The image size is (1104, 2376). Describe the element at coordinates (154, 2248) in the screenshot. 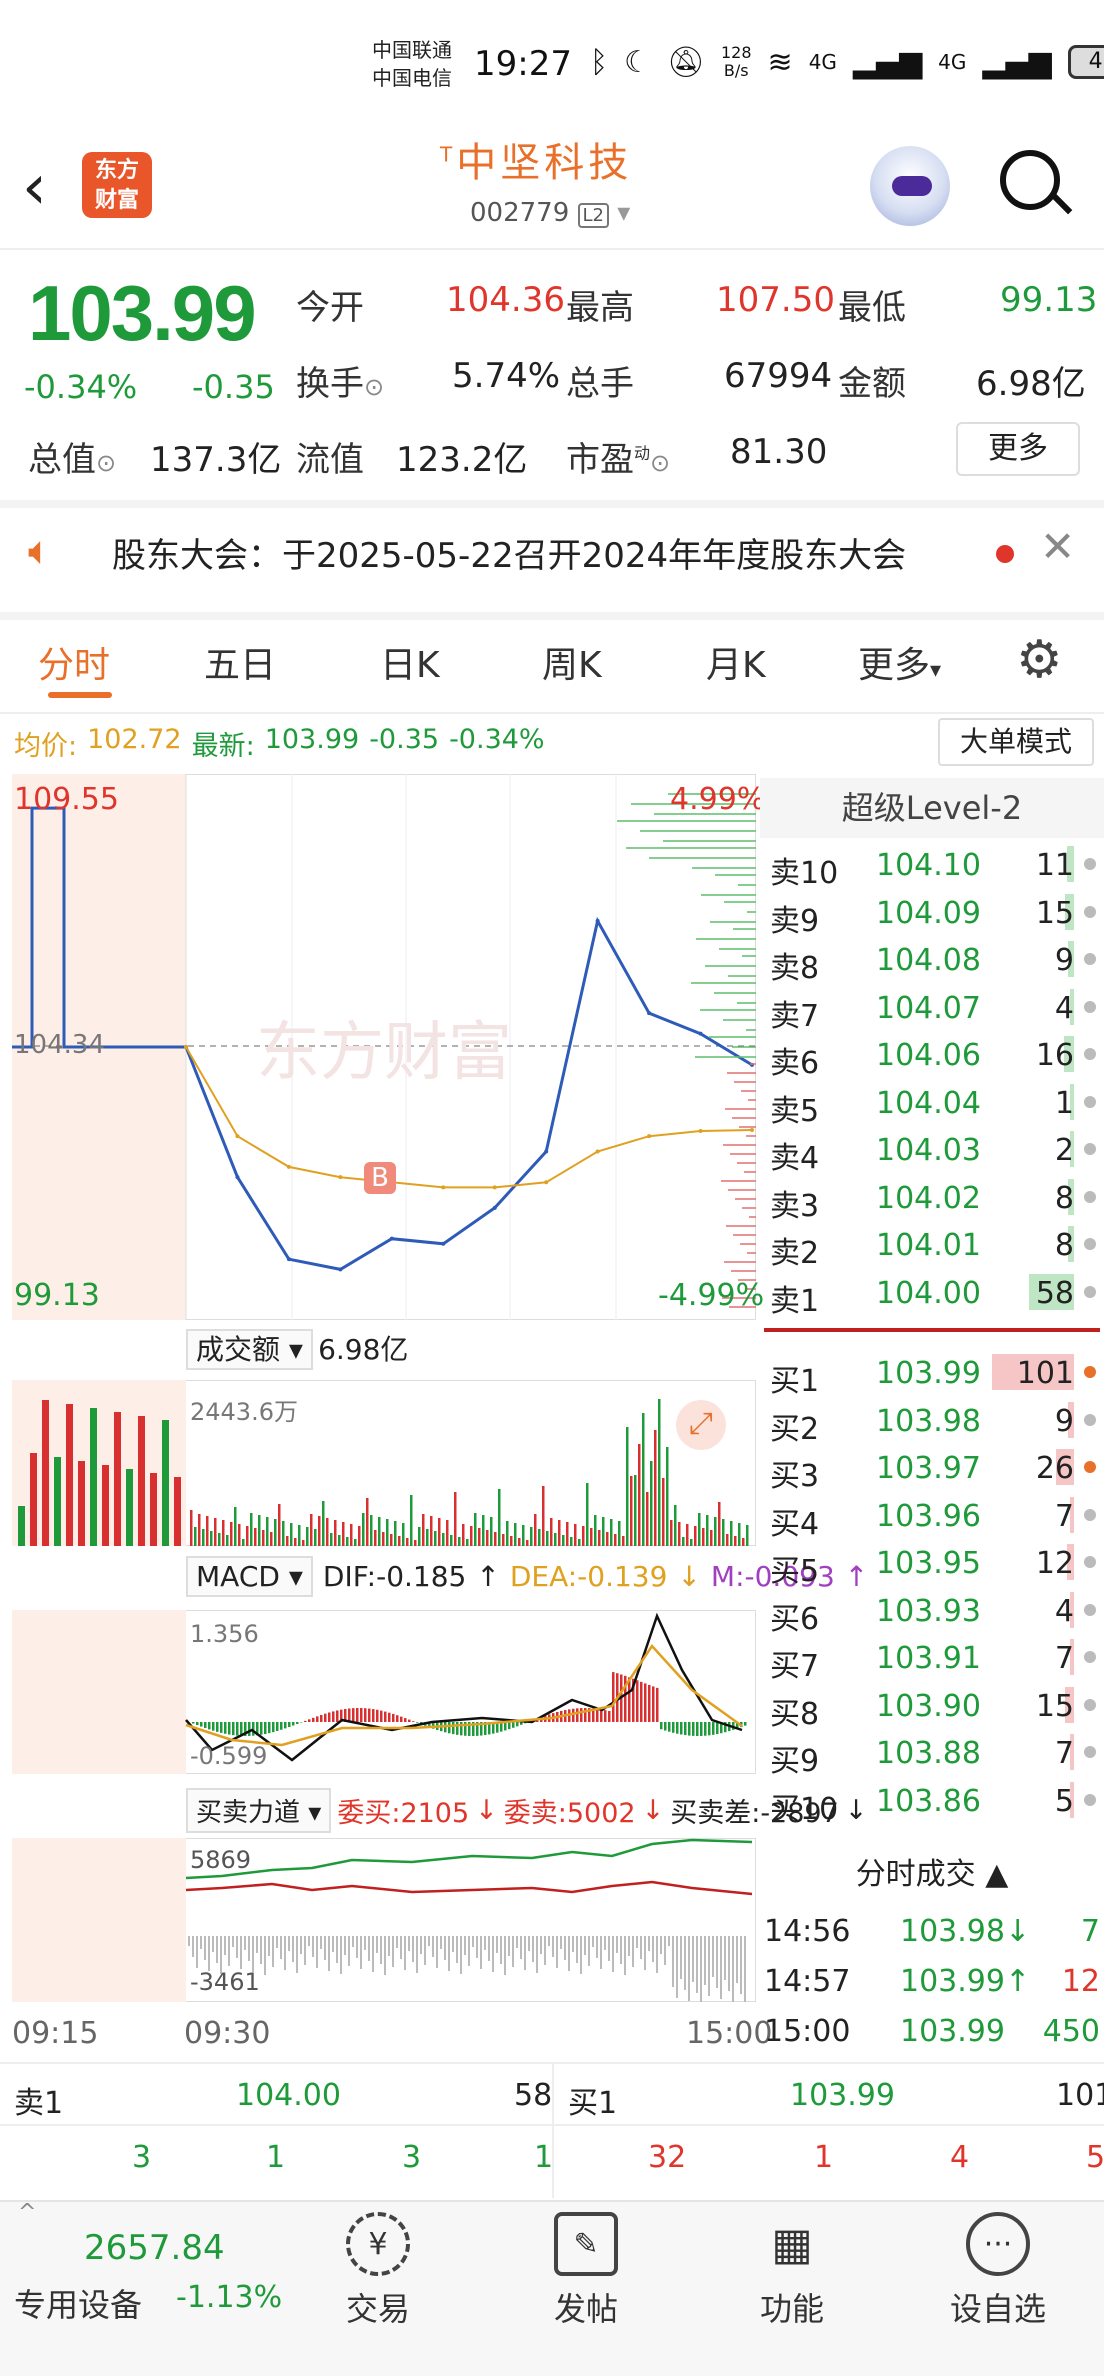

I see `index-value: 2657.84` at that location.